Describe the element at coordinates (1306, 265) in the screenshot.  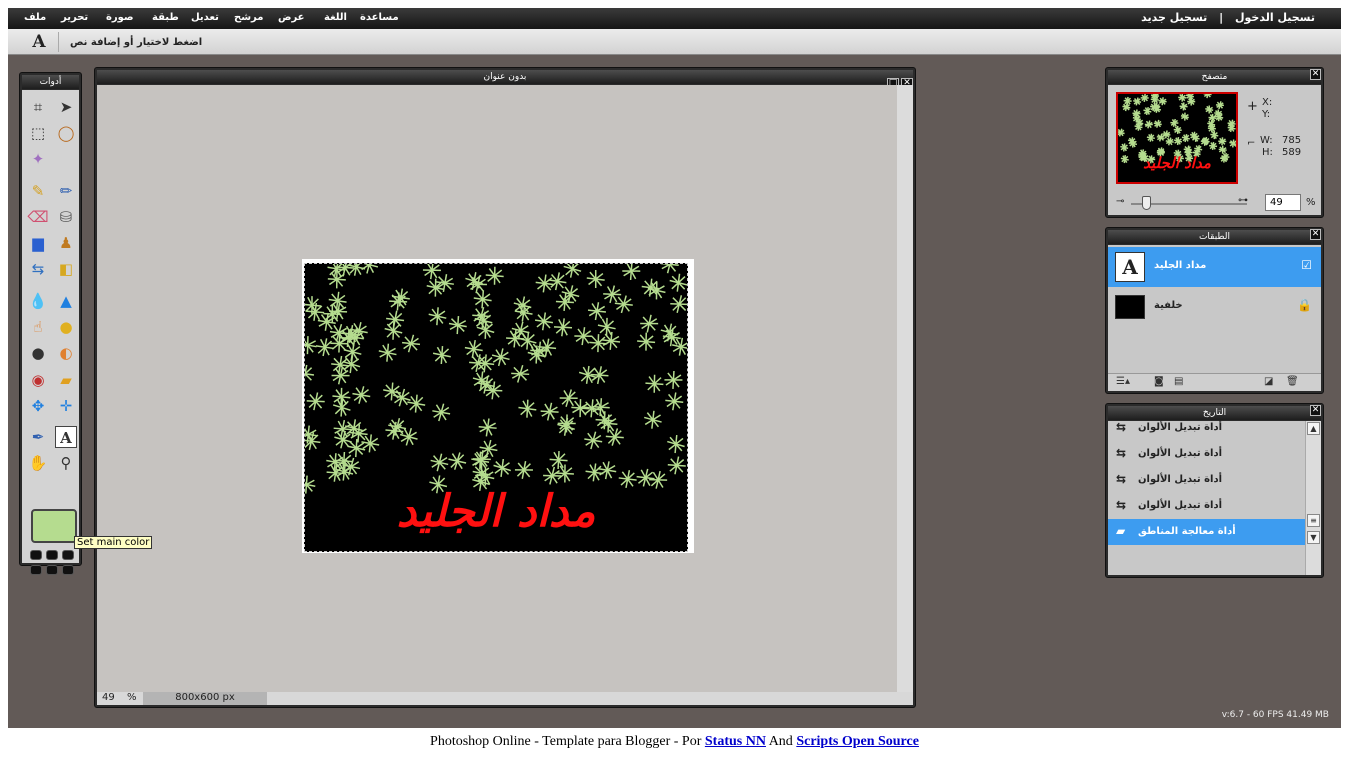
I see `layer-visible-checkbox: ☑` at that location.